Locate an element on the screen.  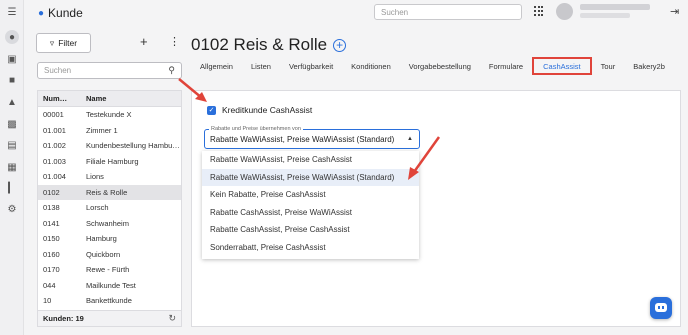
table-row: 10 Bankettkunde is located at coordinates (109, 301).